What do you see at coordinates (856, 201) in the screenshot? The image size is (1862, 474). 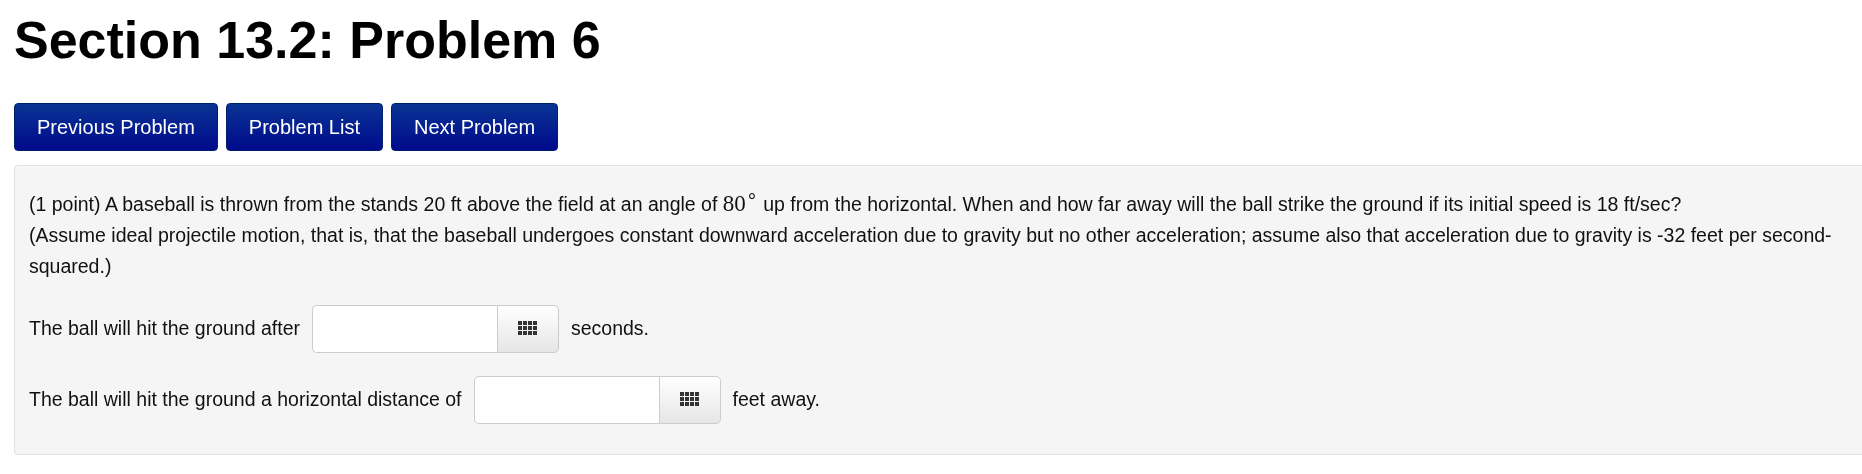 I see `problem-statement: (1 point) A baseball is thrown from the stands 20 ft above the field at an angle of 80$^{∘}$ up from the horizontal. When and how far away will the ball strike the ground if its initial speed is 18 ft/sec?` at bounding box center [856, 201].